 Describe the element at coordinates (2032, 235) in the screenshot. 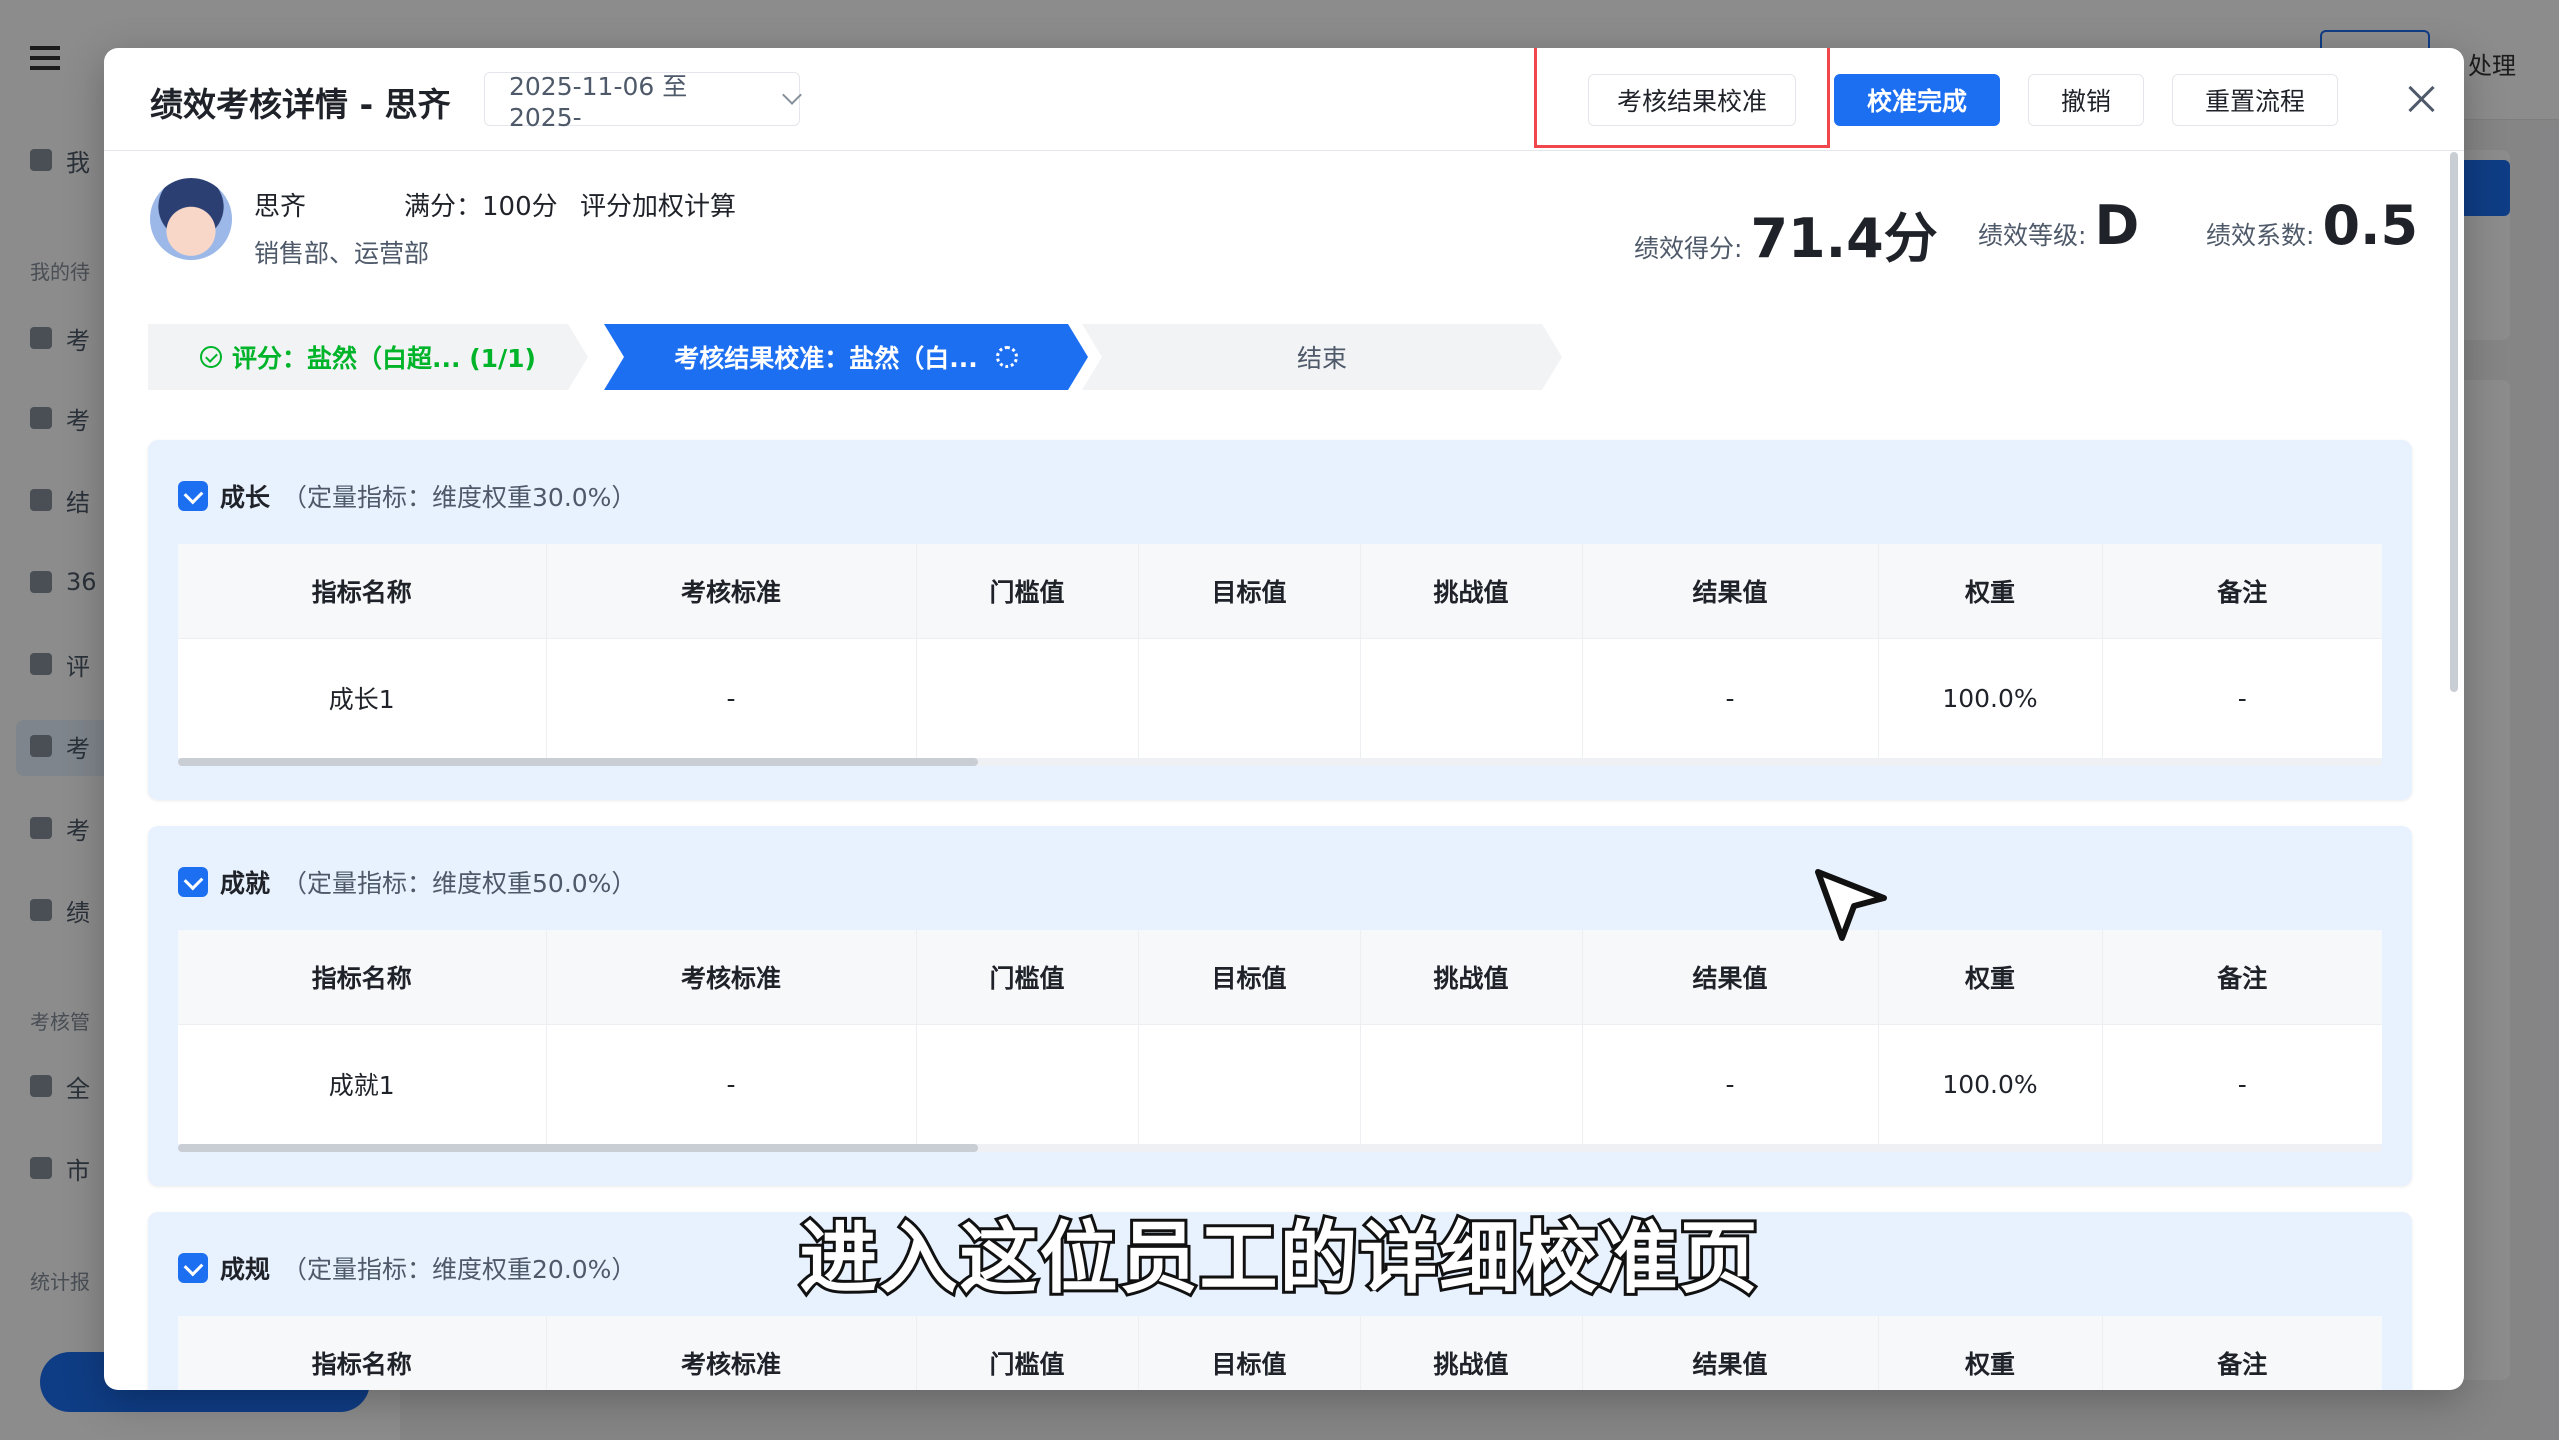

I see `grade-label: 绩效等级:` at that location.